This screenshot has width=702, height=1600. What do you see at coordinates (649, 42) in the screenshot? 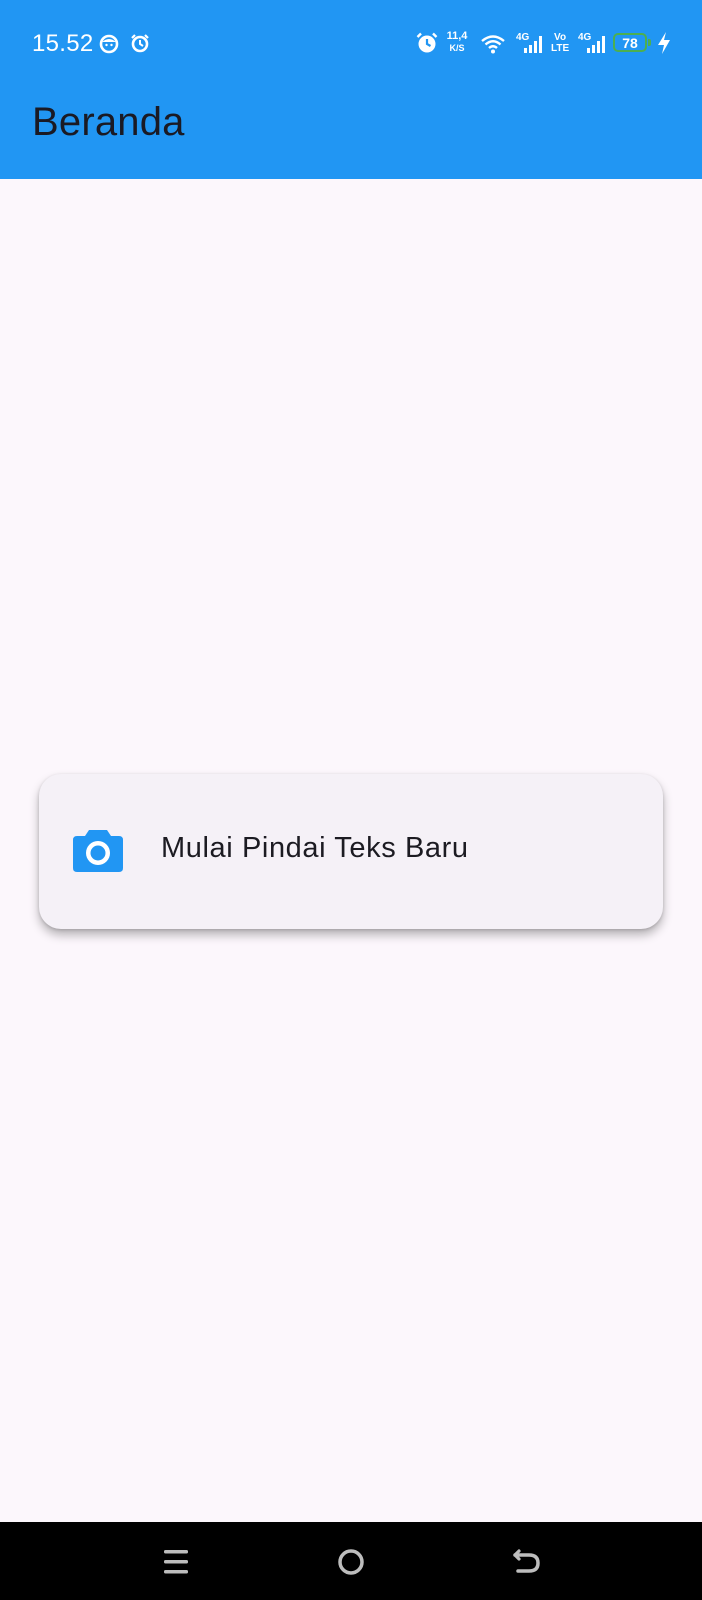
I see `battery-tip` at bounding box center [649, 42].